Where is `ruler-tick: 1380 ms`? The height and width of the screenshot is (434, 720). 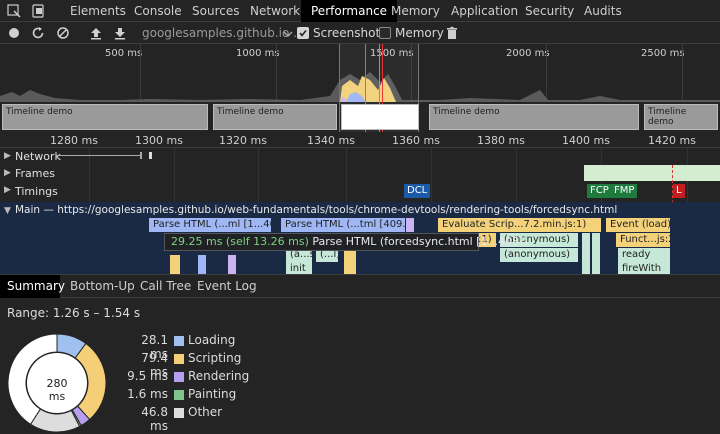 ruler-tick: 1380 ms is located at coordinates (501, 140).